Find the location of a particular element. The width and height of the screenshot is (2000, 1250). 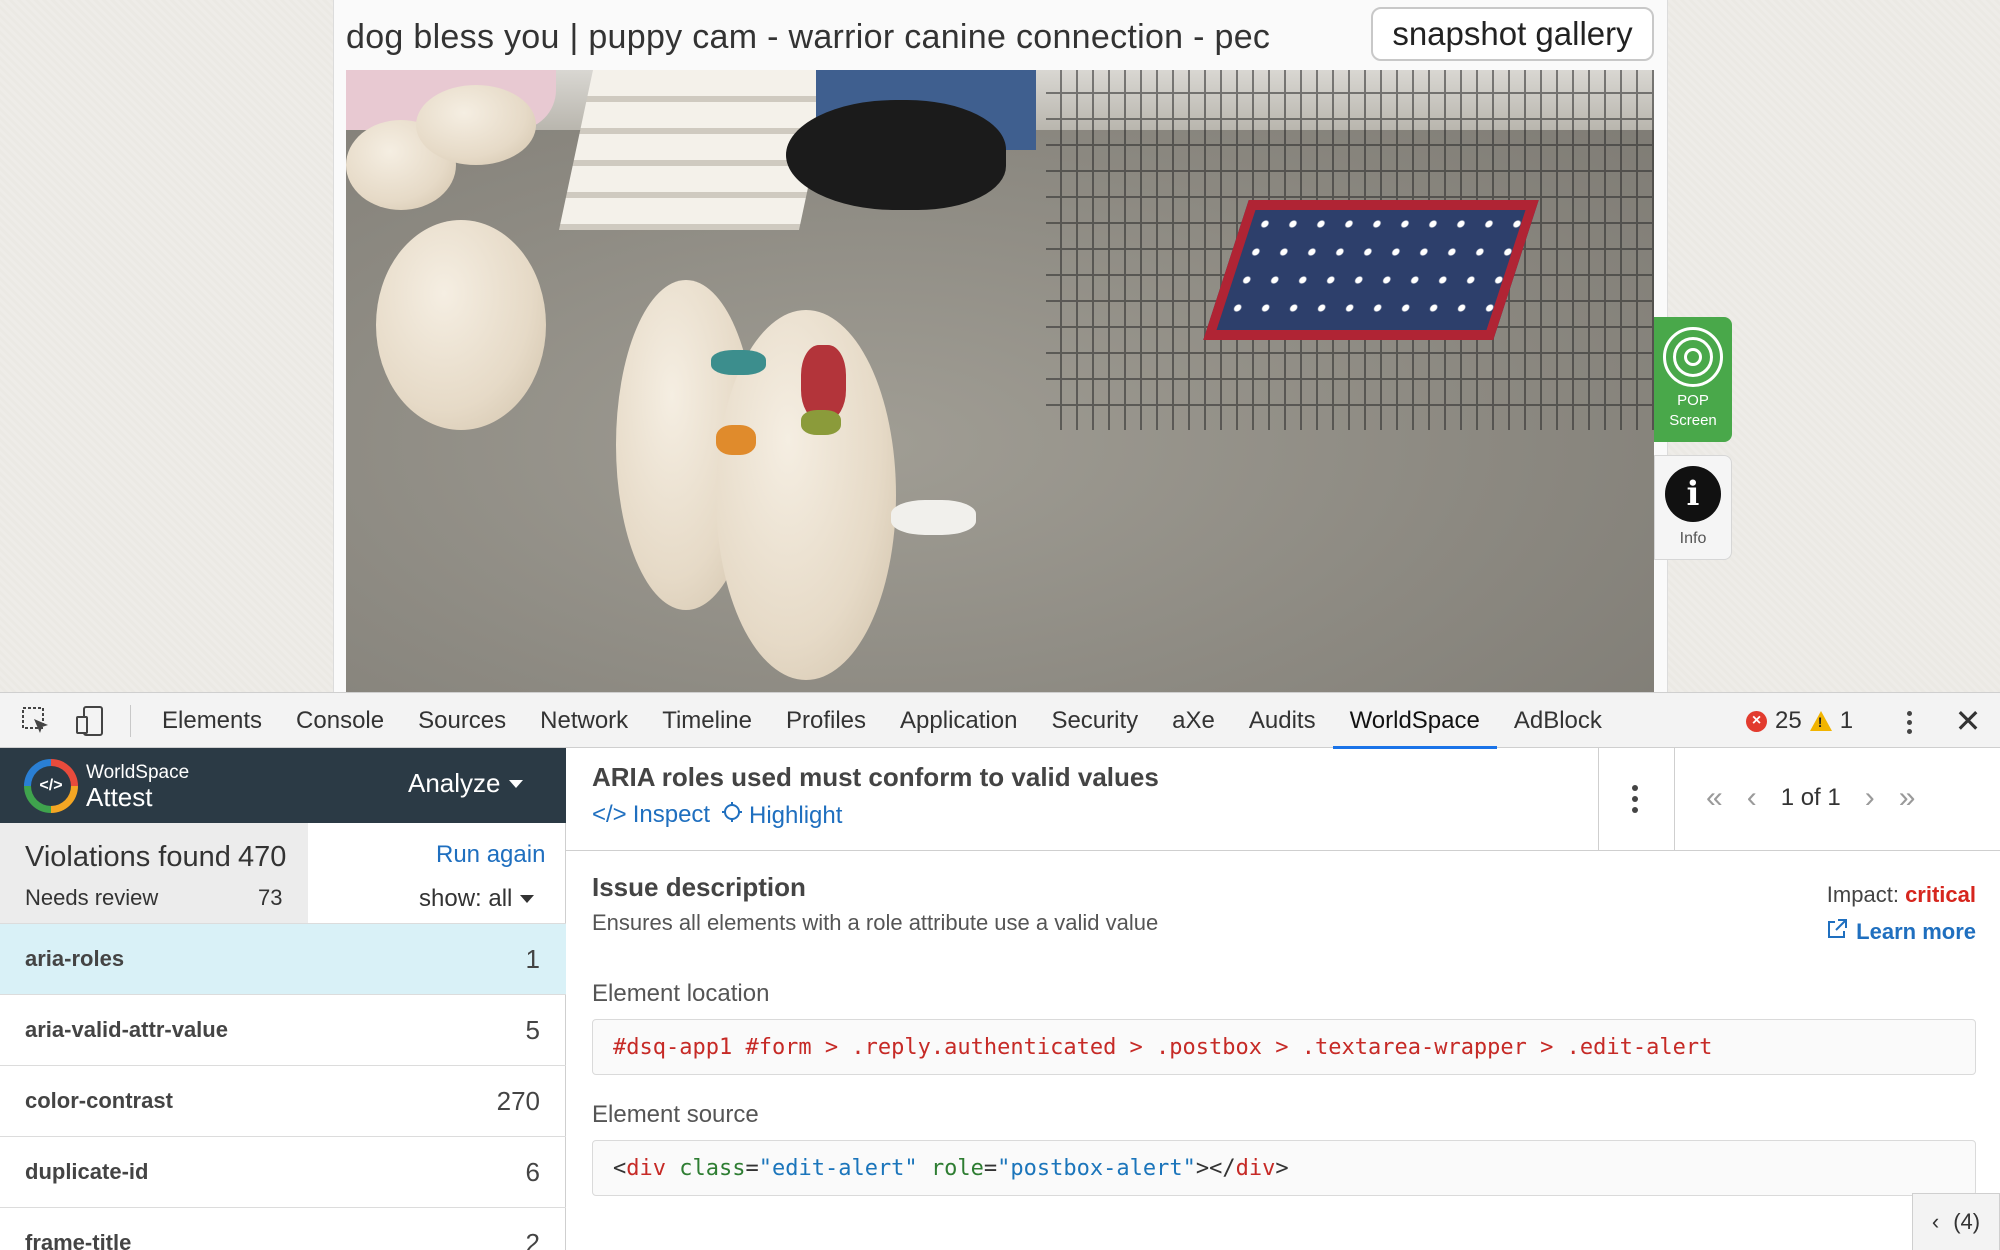

highlight-button: Highlight is located at coordinates (781, 815).